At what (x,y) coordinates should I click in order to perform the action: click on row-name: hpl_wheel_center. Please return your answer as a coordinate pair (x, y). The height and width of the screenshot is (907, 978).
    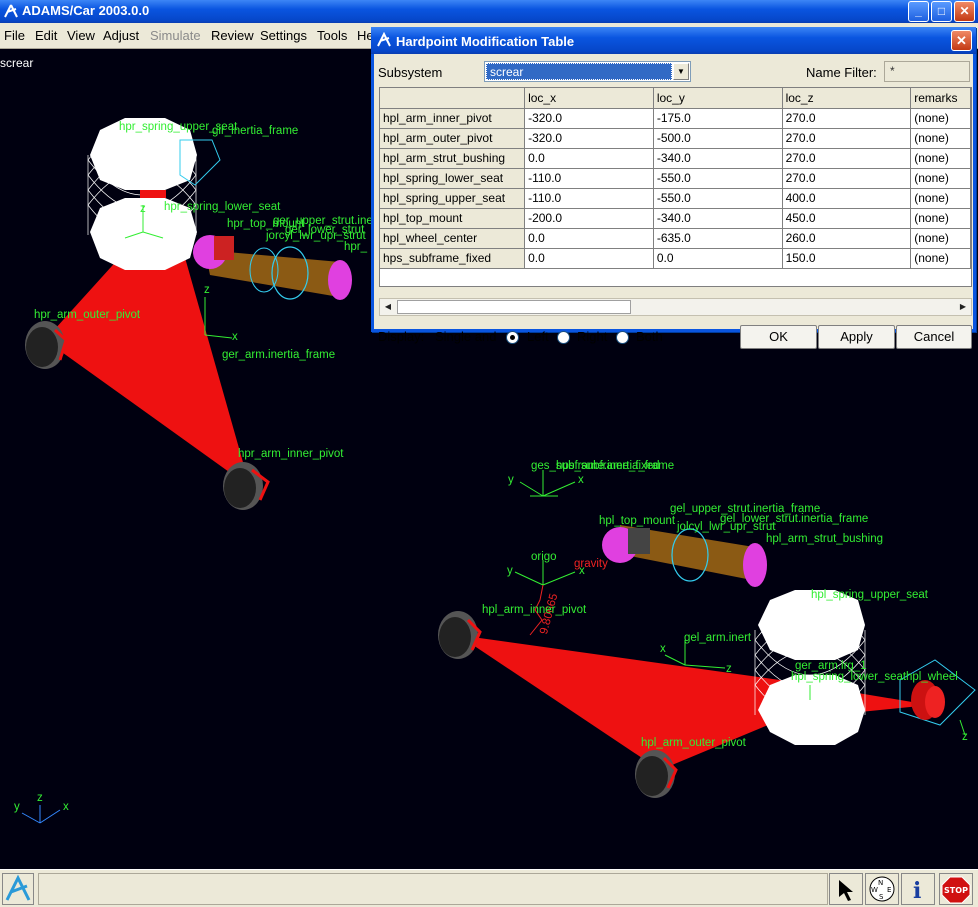
    Looking at the image, I should click on (453, 238).